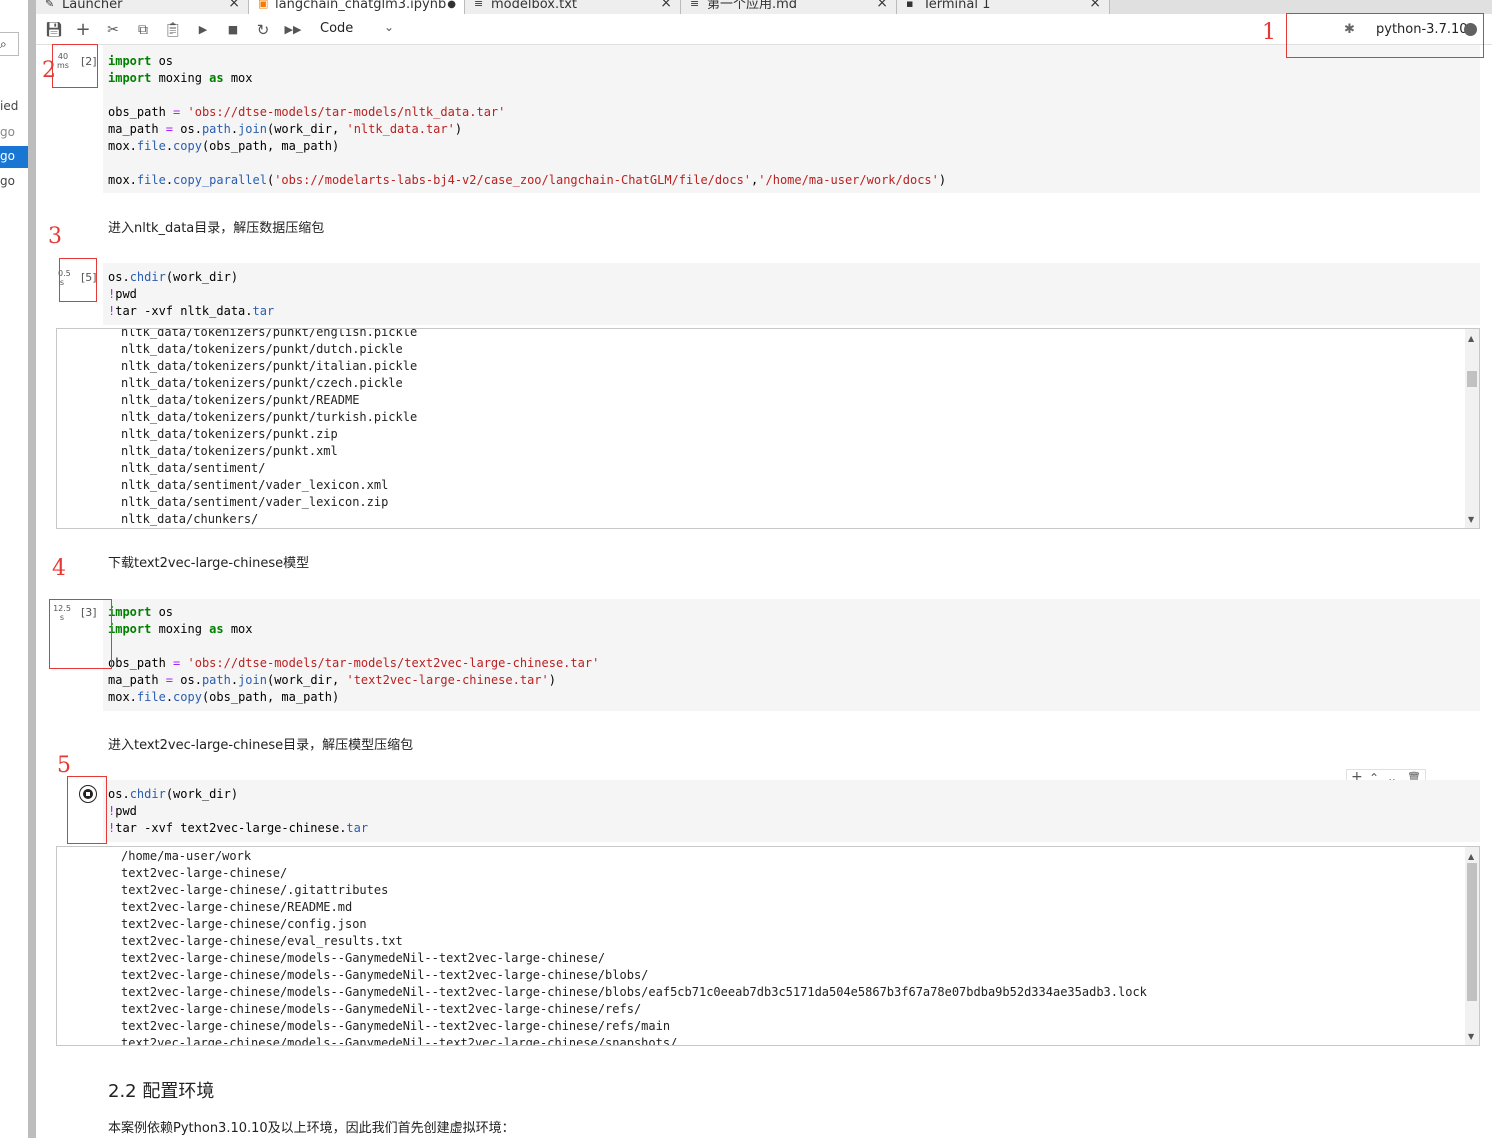  I want to click on run-icon: ▶, so click(203, 30).